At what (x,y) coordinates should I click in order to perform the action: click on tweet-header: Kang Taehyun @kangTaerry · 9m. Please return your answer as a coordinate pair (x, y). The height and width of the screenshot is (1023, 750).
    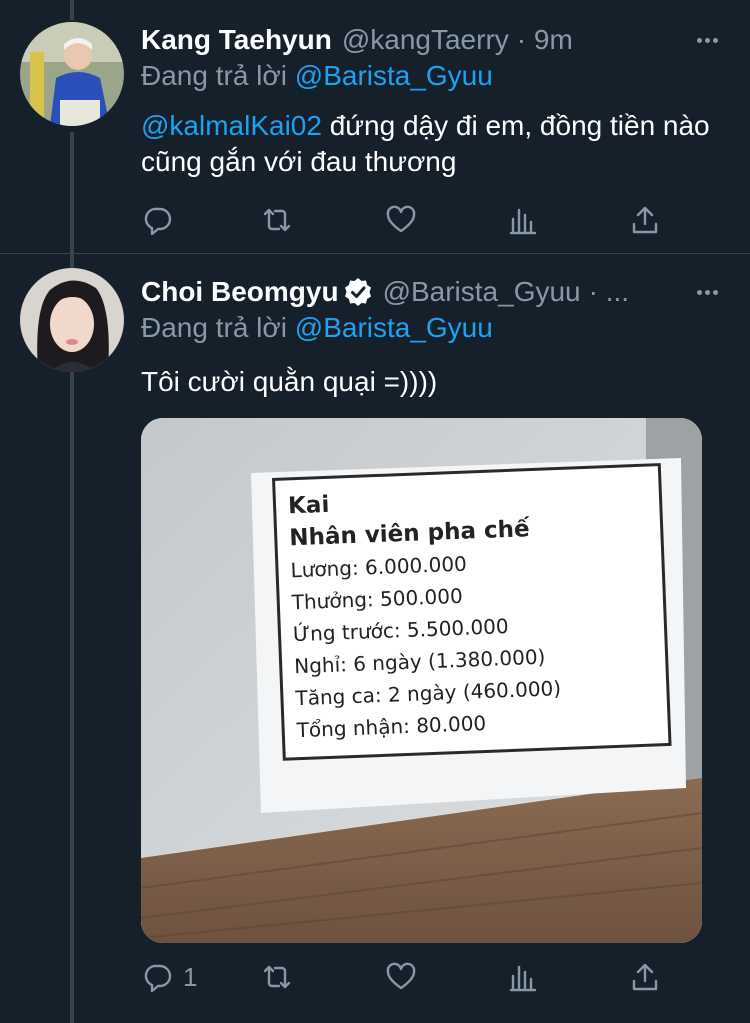
    Looking at the image, I should click on (357, 40).